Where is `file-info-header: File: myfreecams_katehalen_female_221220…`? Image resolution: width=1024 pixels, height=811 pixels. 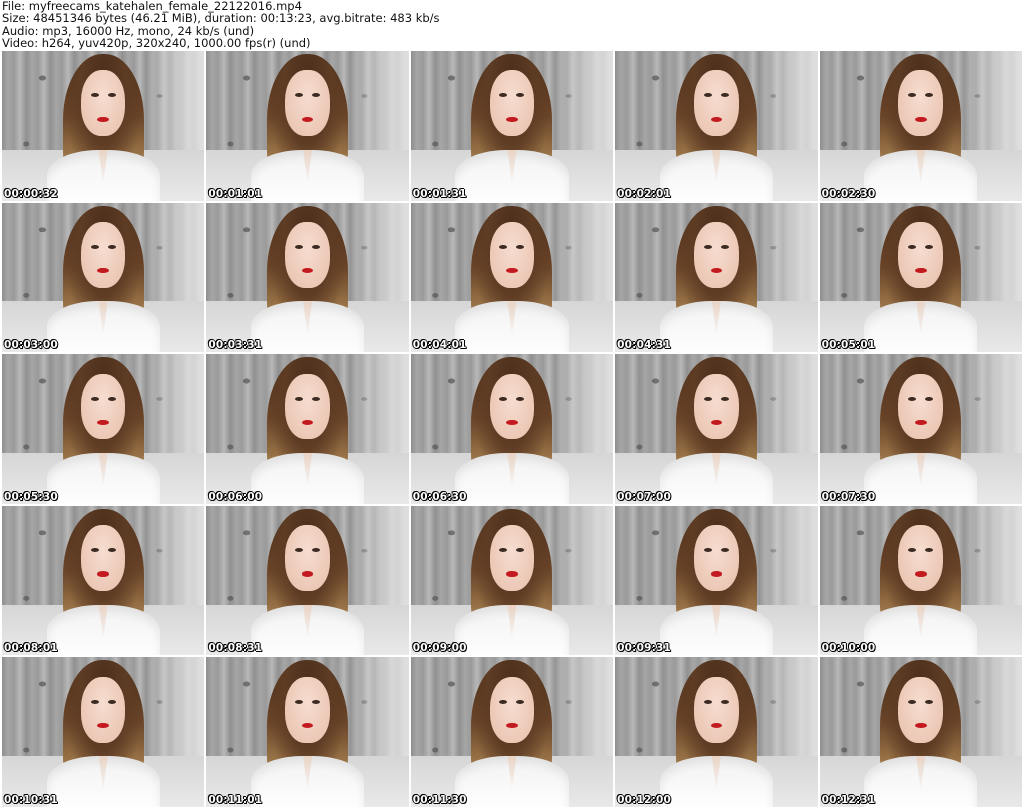 file-info-header: File: myfreecams_katehalen_female_221220… is located at coordinates (512, 25).